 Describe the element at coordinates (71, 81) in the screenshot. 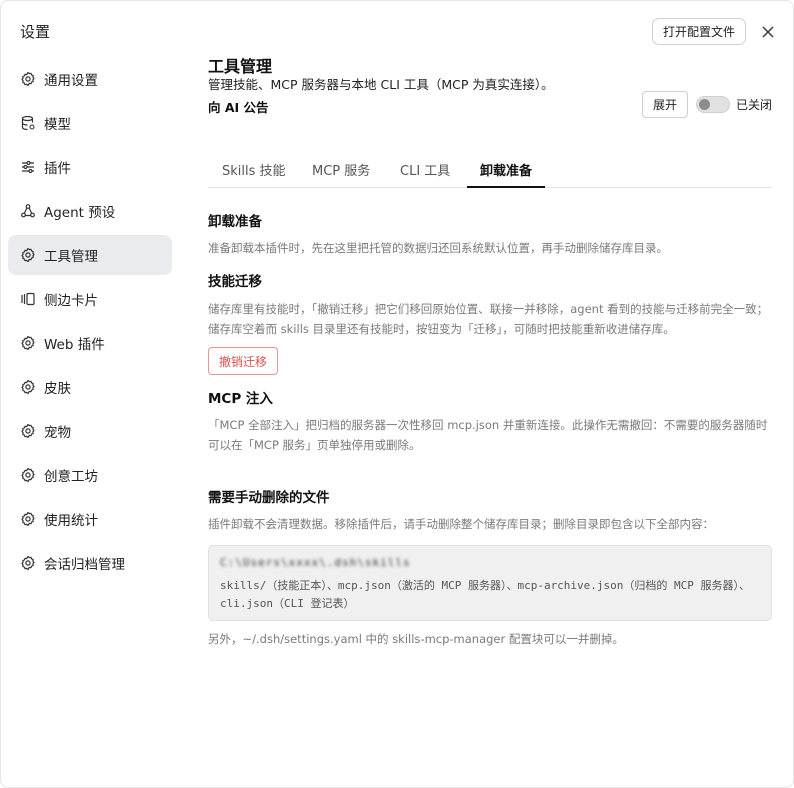

I see `sidebar-item-label: 通用设置` at that location.